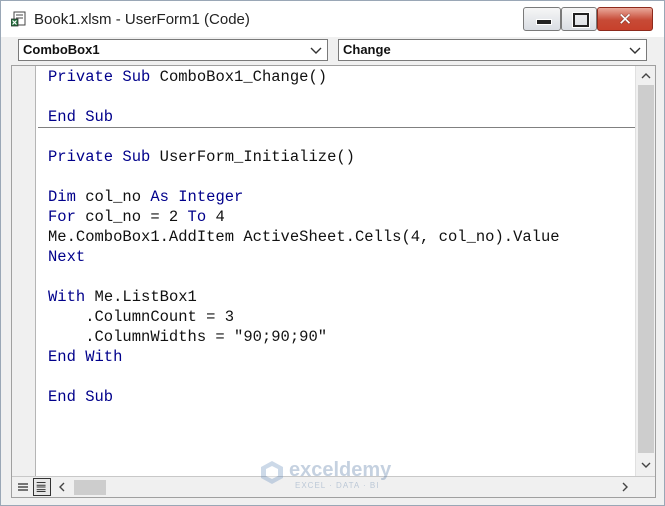 The width and height of the screenshot is (665, 506). What do you see at coordinates (492, 50) in the screenshot?
I see `procedure-dropdown: Change` at bounding box center [492, 50].